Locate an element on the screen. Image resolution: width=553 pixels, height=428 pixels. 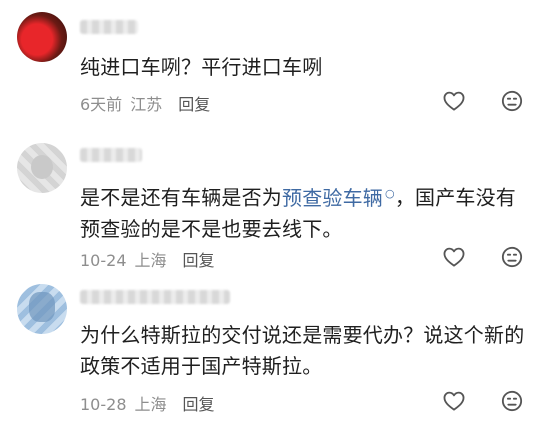
comment-text: 为什么特斯拉的交付说还是需要代办？说这个新的政策不适用于国产特斯拉。 is located at coordinates (302, 350).